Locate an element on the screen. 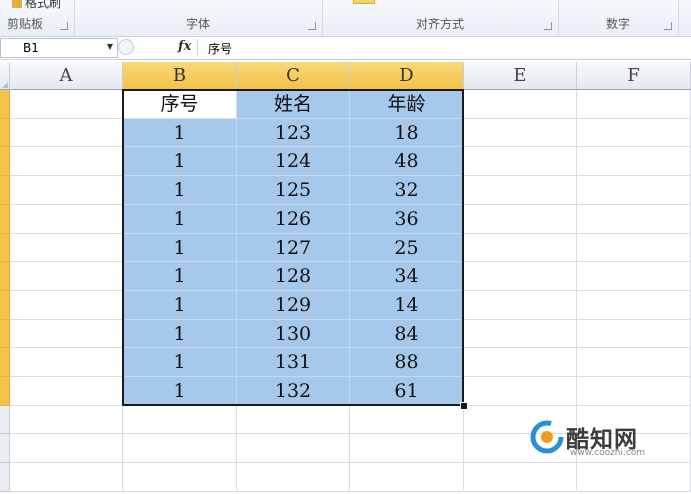 The height and width of the screenshot is (494, 691). cell: 127 is located at coordinates (293, 248).